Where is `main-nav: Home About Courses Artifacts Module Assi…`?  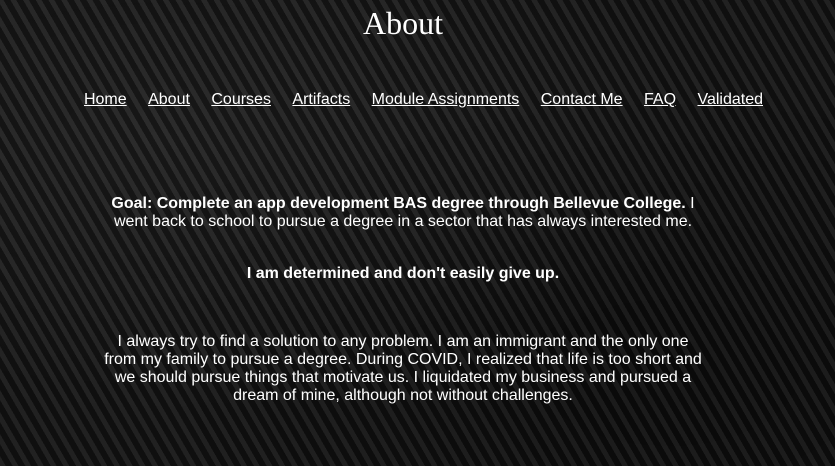
main-nav: Home About Courses Artifacts Module Assi… is located at coordinates (417, 100).